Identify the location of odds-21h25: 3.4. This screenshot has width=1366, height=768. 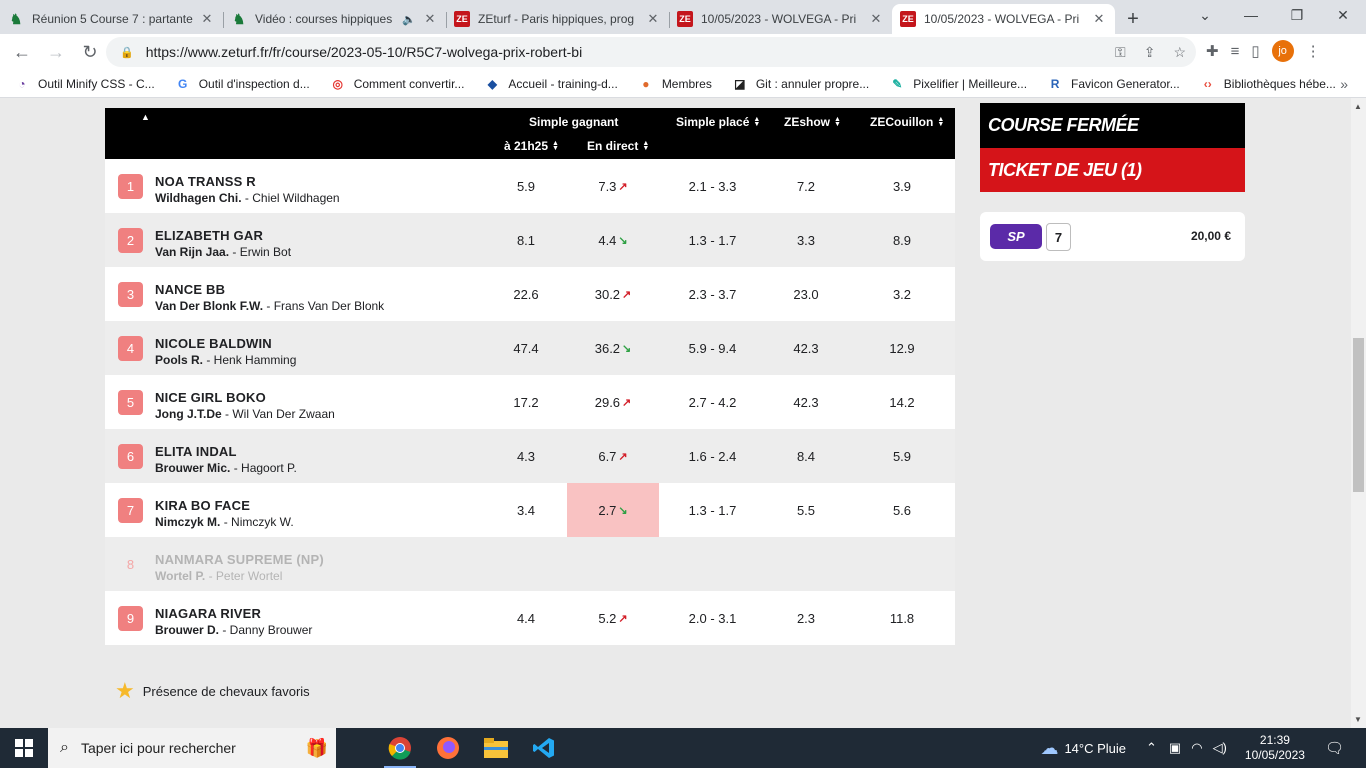
(526, 510).